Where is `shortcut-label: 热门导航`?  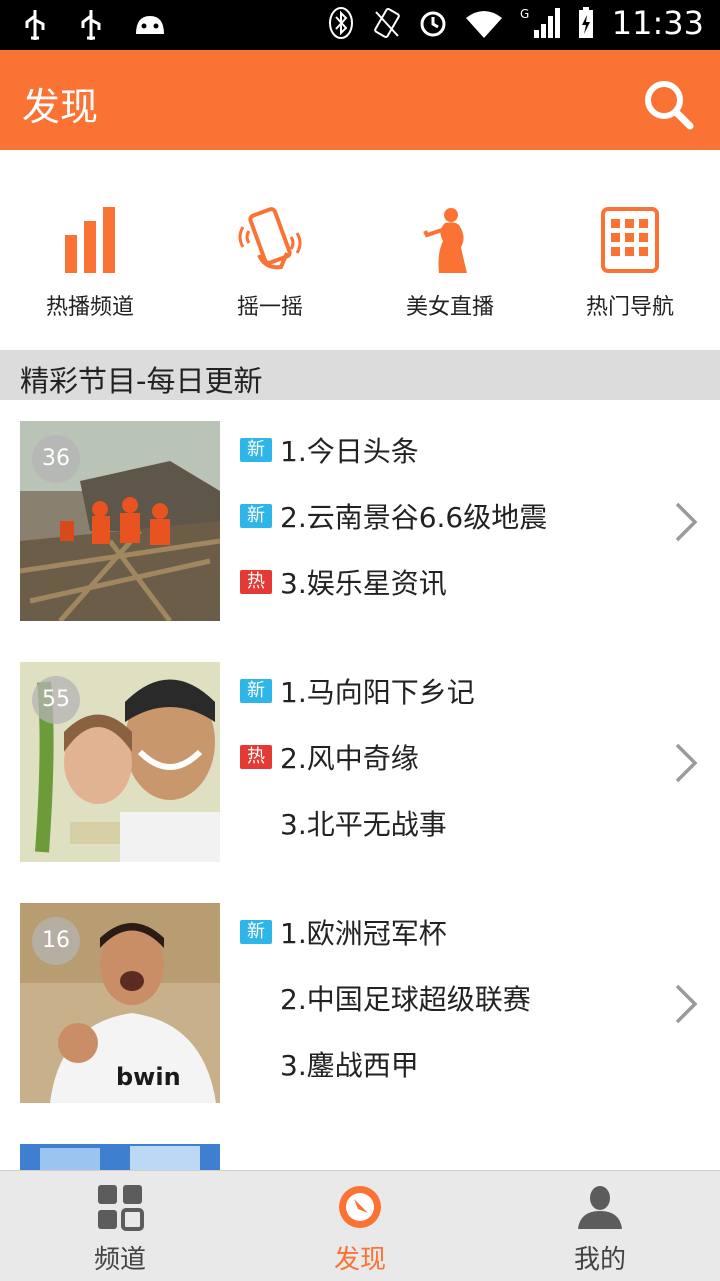
shortcut-label: 热门导航 is located at coordinates (629, 307).